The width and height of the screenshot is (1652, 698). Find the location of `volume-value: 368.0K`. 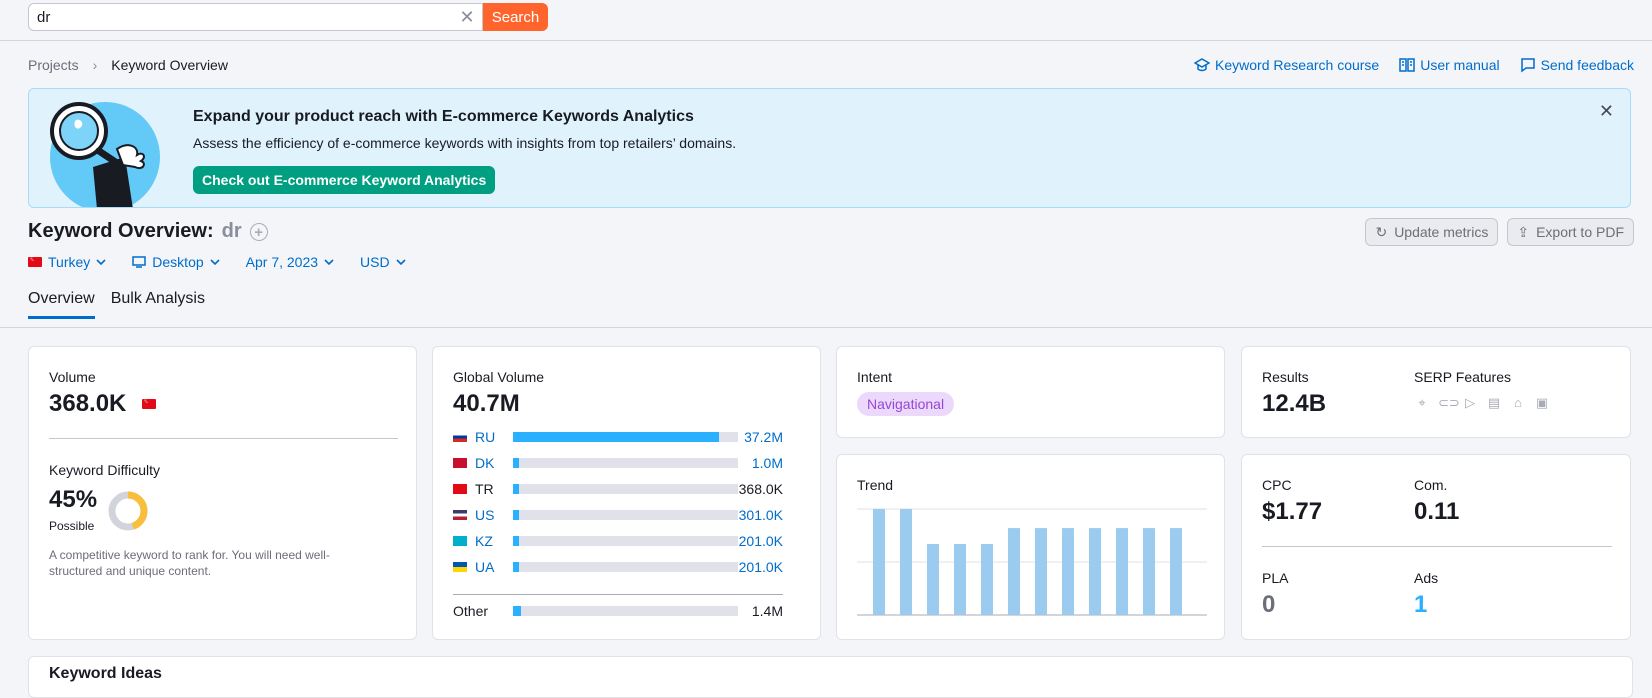

volume-value: 368.0K is located at coordinates (760, 489).